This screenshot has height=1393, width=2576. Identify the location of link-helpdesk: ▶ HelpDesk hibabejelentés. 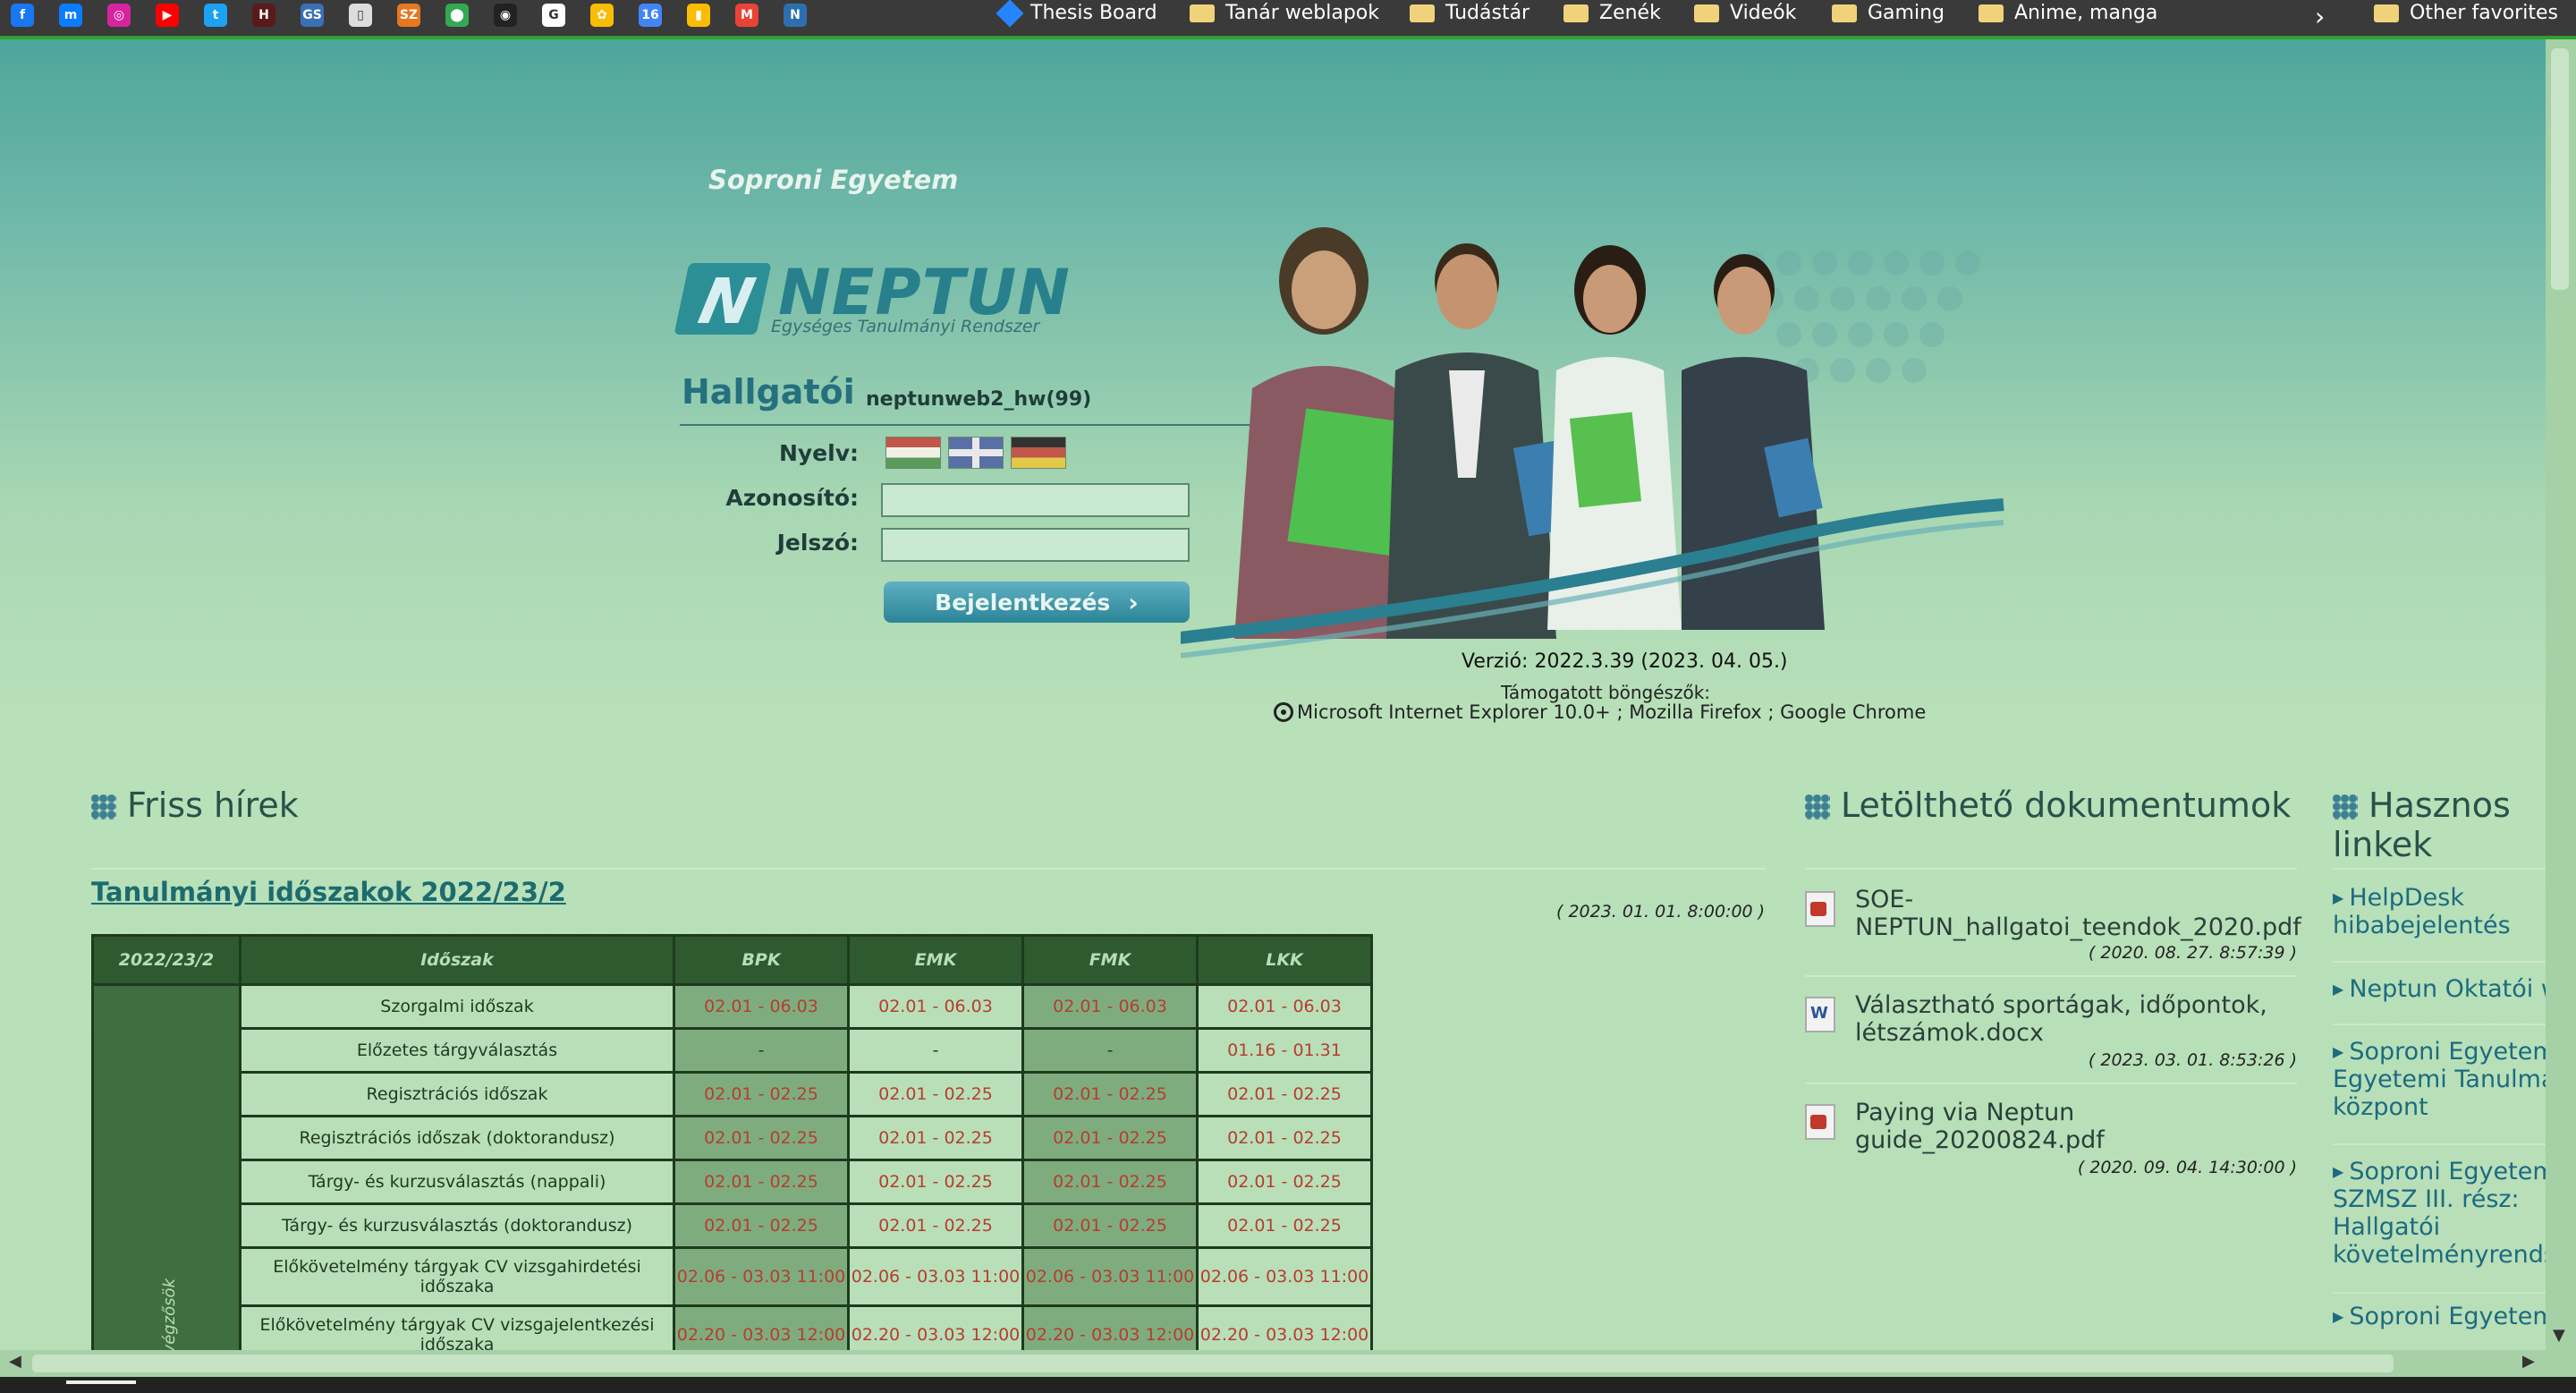
(2439, 911).